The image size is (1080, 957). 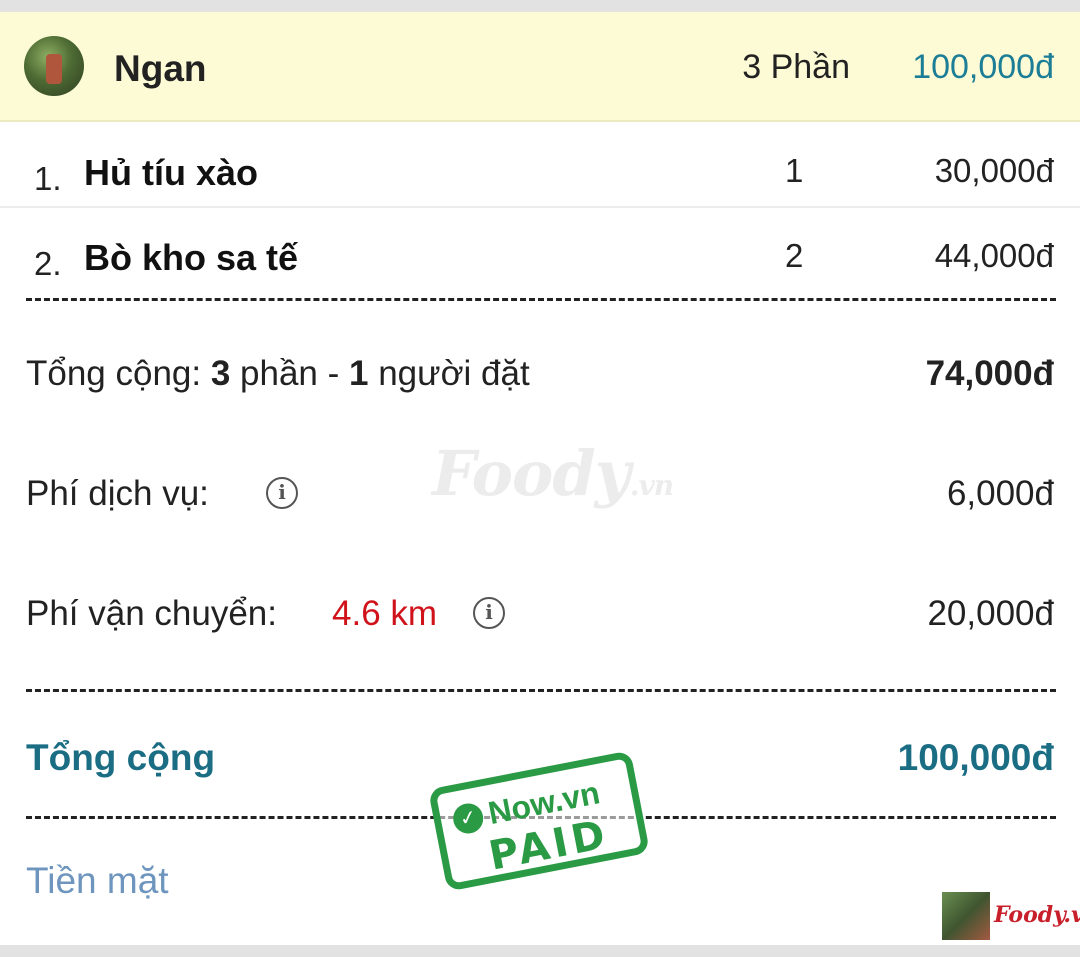 What do you see at coordinates (540, 67) in the screenshot?
I see `user-summary-bar: Ngan 3 Phần 100,000đ` at bounding box center [540, 67].